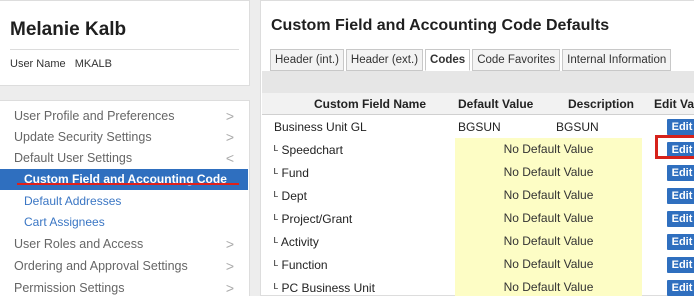 This screenshot has width=694, height=296. I want to click on menu-item-permission-settings: Permission Settings >, so click(124, 286).